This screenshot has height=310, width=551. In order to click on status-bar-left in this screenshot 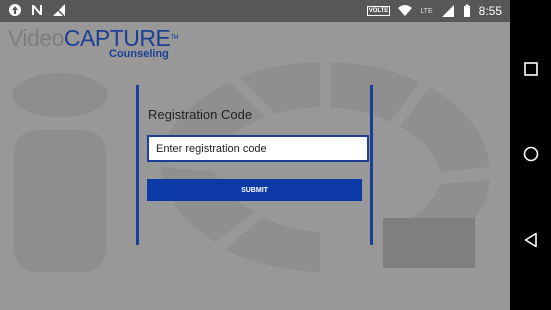, I will do `click(37, 10)`.